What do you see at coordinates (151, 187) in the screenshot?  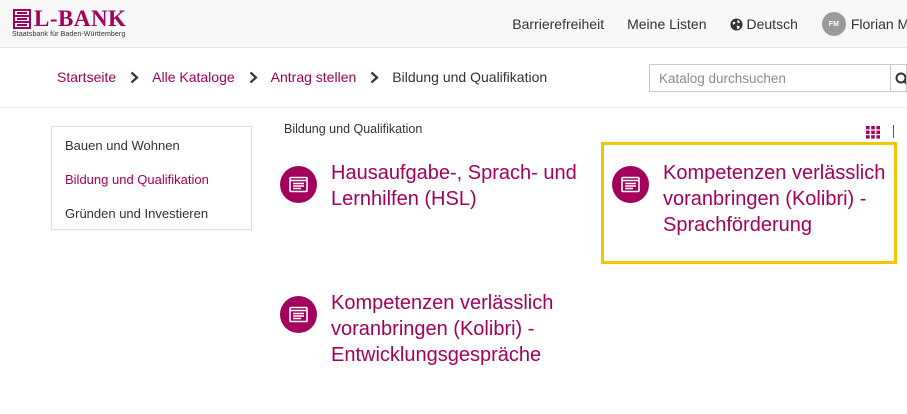 I see `sidebar-item-education-qualification: Bildung und Qualifikation` at bounding box center [151, 187].